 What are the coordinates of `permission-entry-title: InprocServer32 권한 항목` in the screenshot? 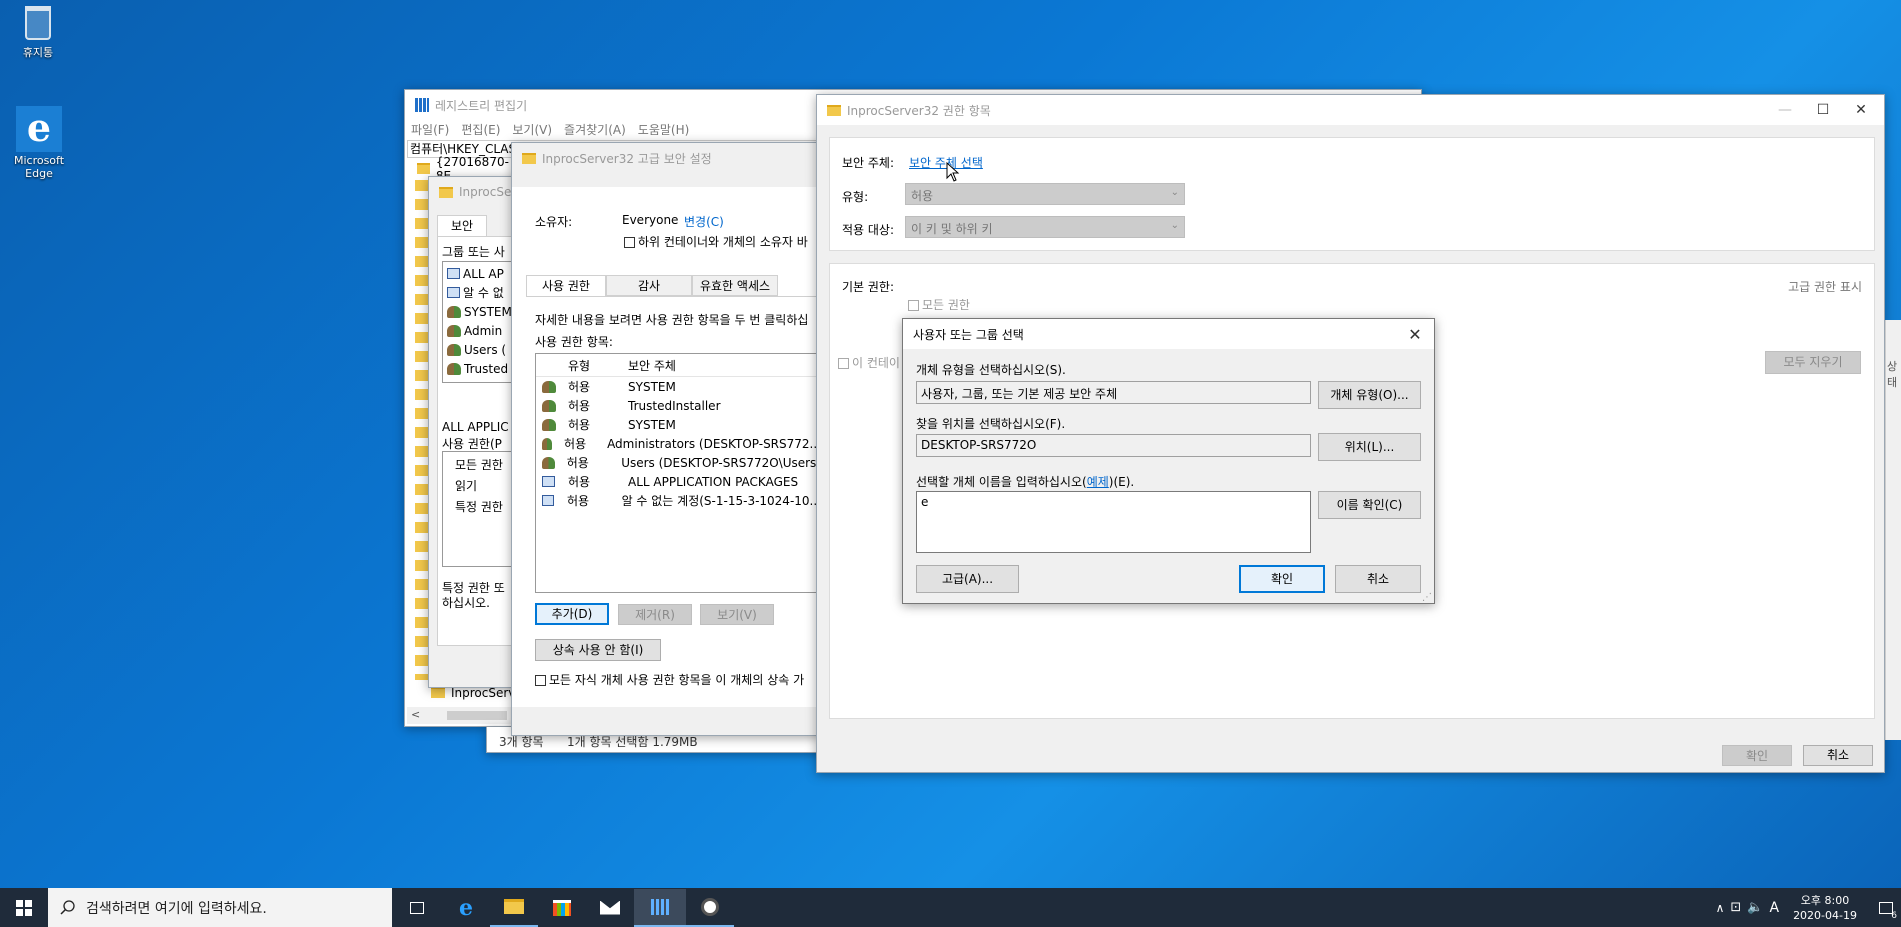 It's located at (919, 110).